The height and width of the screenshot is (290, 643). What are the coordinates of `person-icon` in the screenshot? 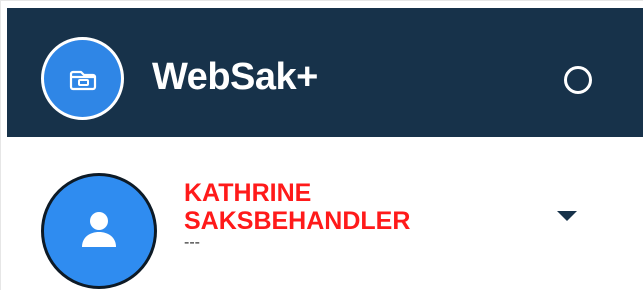 It's located at (99, 229).